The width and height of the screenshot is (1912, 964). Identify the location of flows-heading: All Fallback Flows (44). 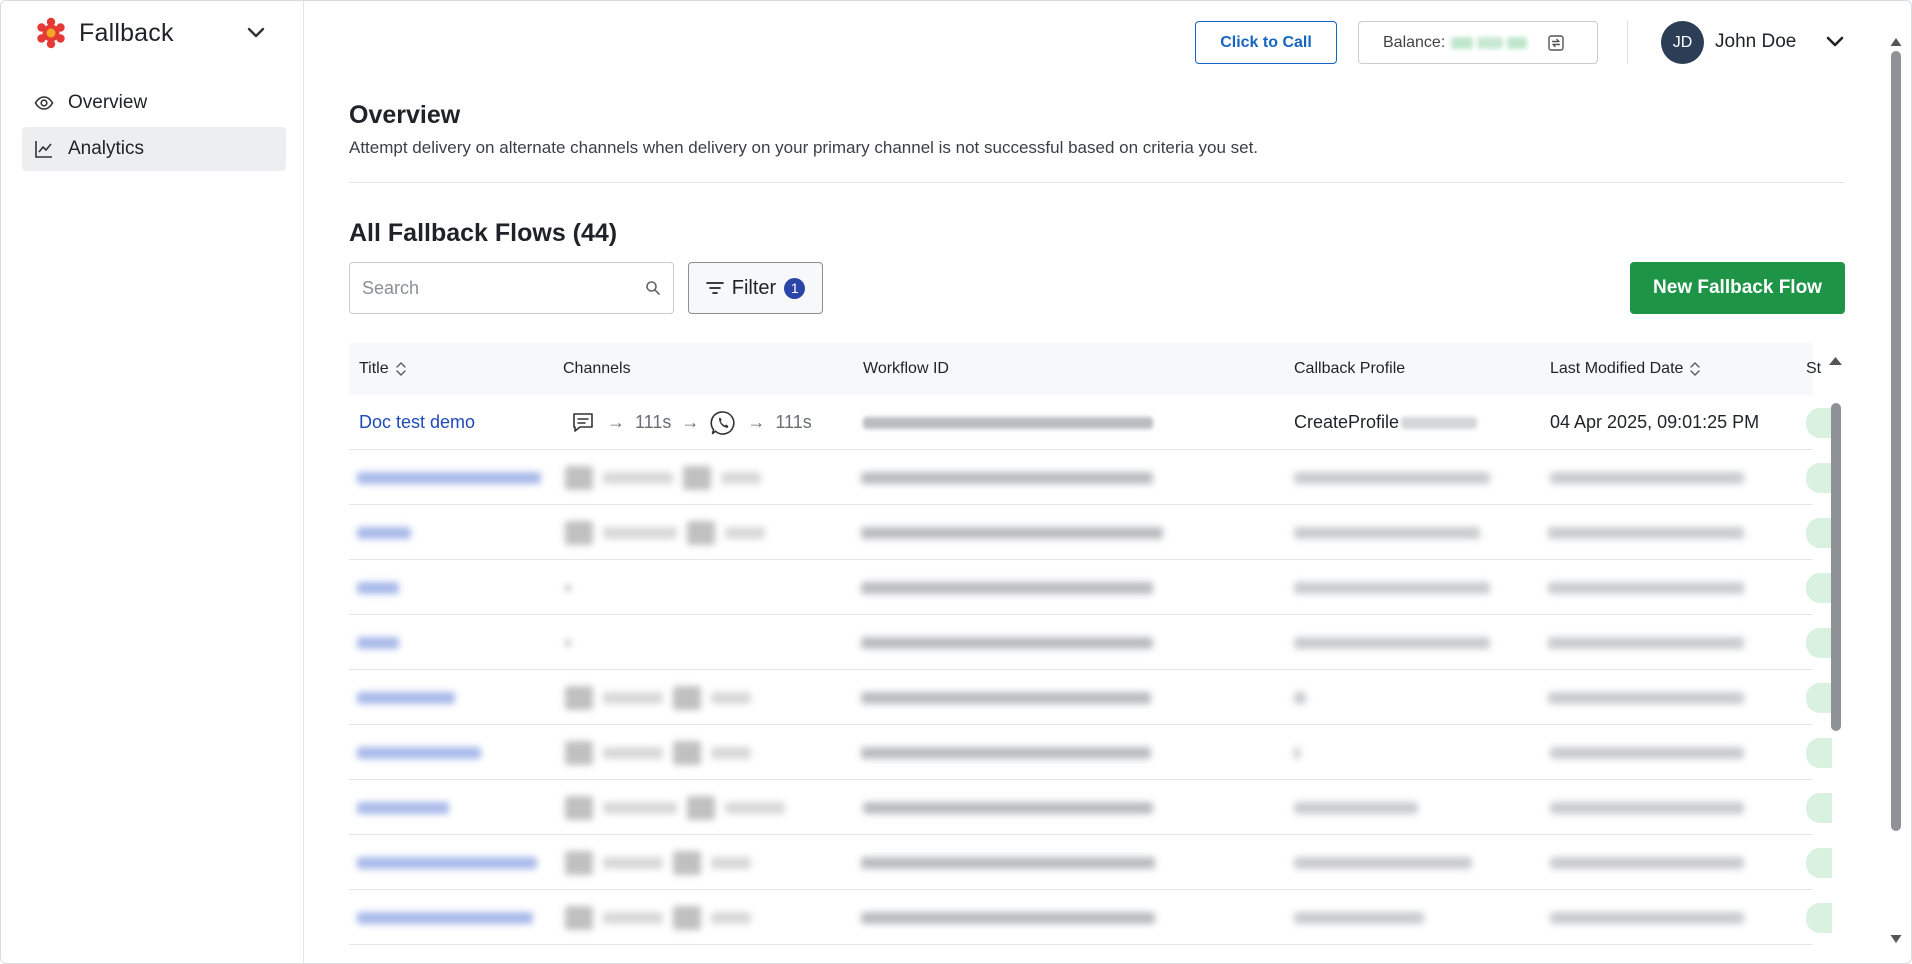
(483, 233).